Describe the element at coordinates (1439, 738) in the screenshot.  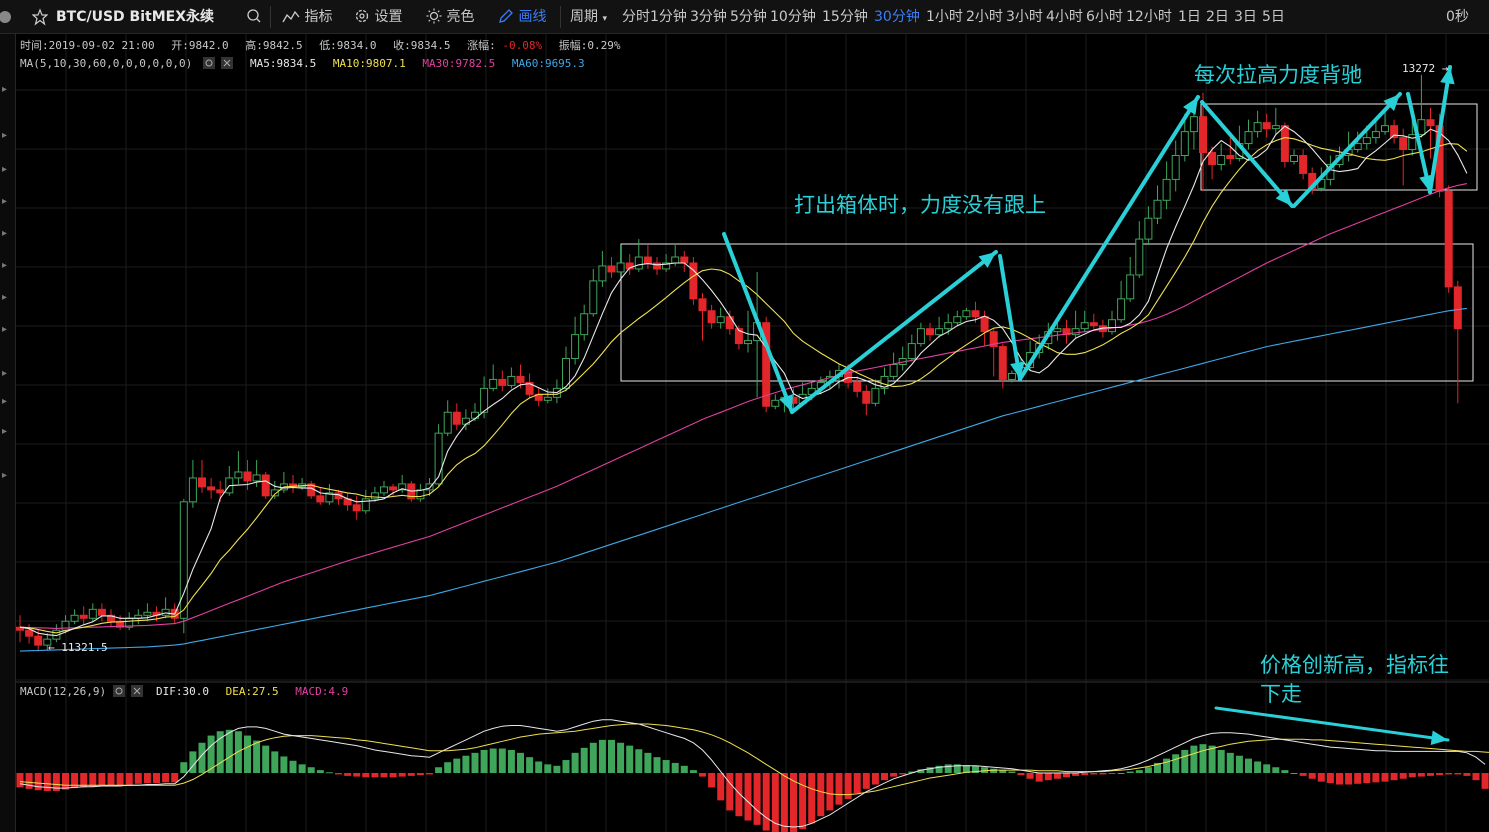
I see `arrow-head` at that location.